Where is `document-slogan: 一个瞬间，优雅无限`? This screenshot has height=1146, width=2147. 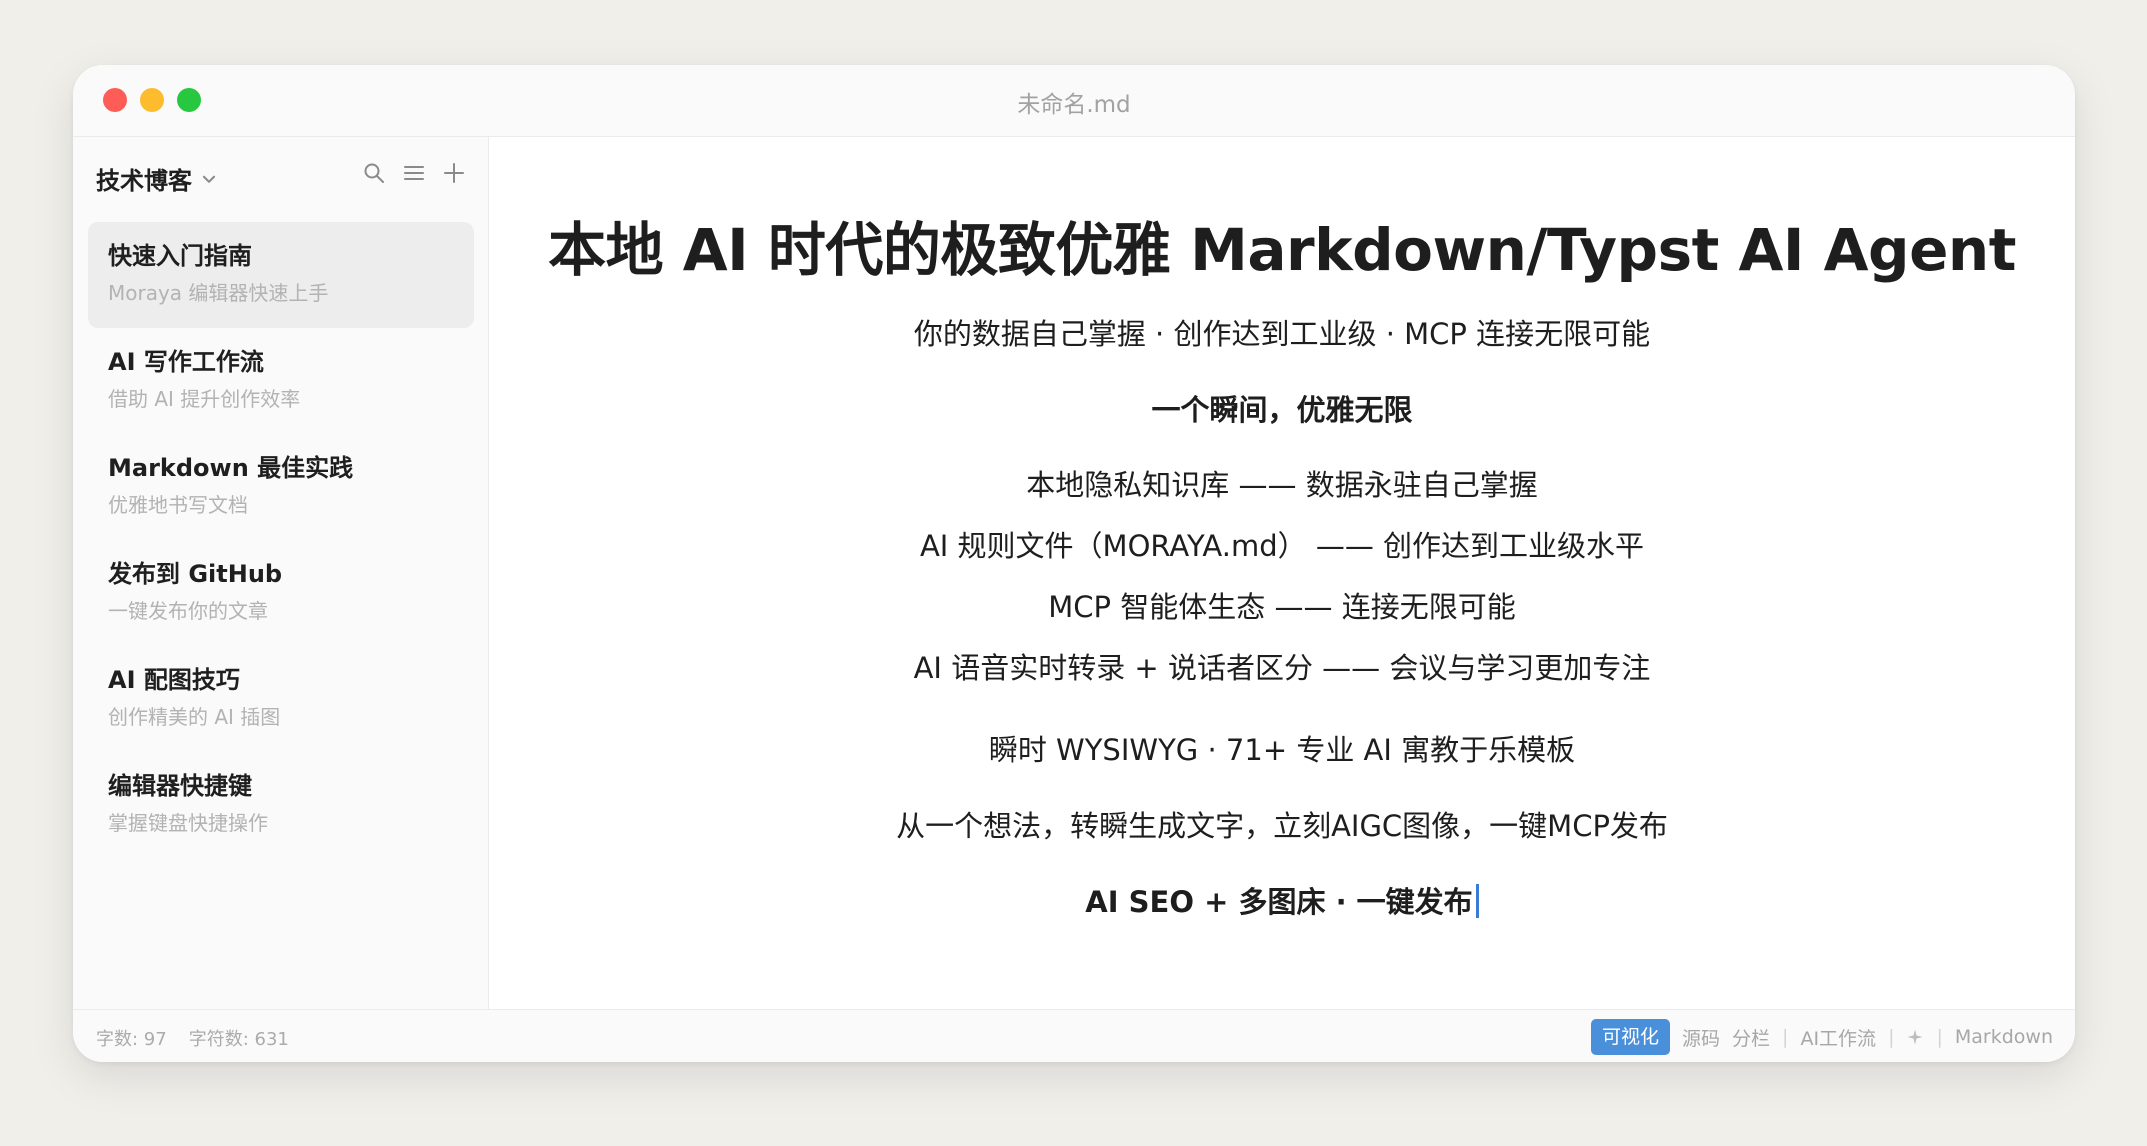
document-slogan: 一个瞬间，优雅无限 is located at coordinates (1282, 410).